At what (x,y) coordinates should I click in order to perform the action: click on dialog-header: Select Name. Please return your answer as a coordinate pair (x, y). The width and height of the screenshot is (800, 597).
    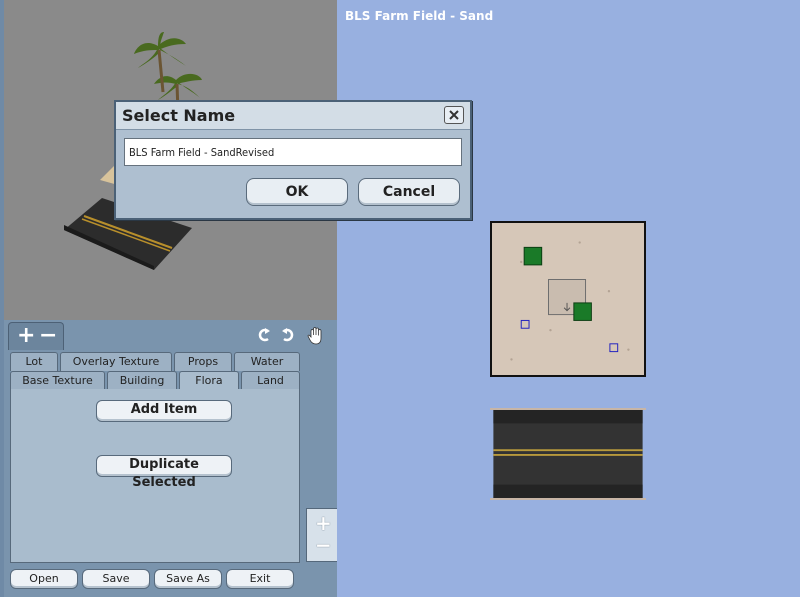
    Looking at the image, I should click on (293, 116).